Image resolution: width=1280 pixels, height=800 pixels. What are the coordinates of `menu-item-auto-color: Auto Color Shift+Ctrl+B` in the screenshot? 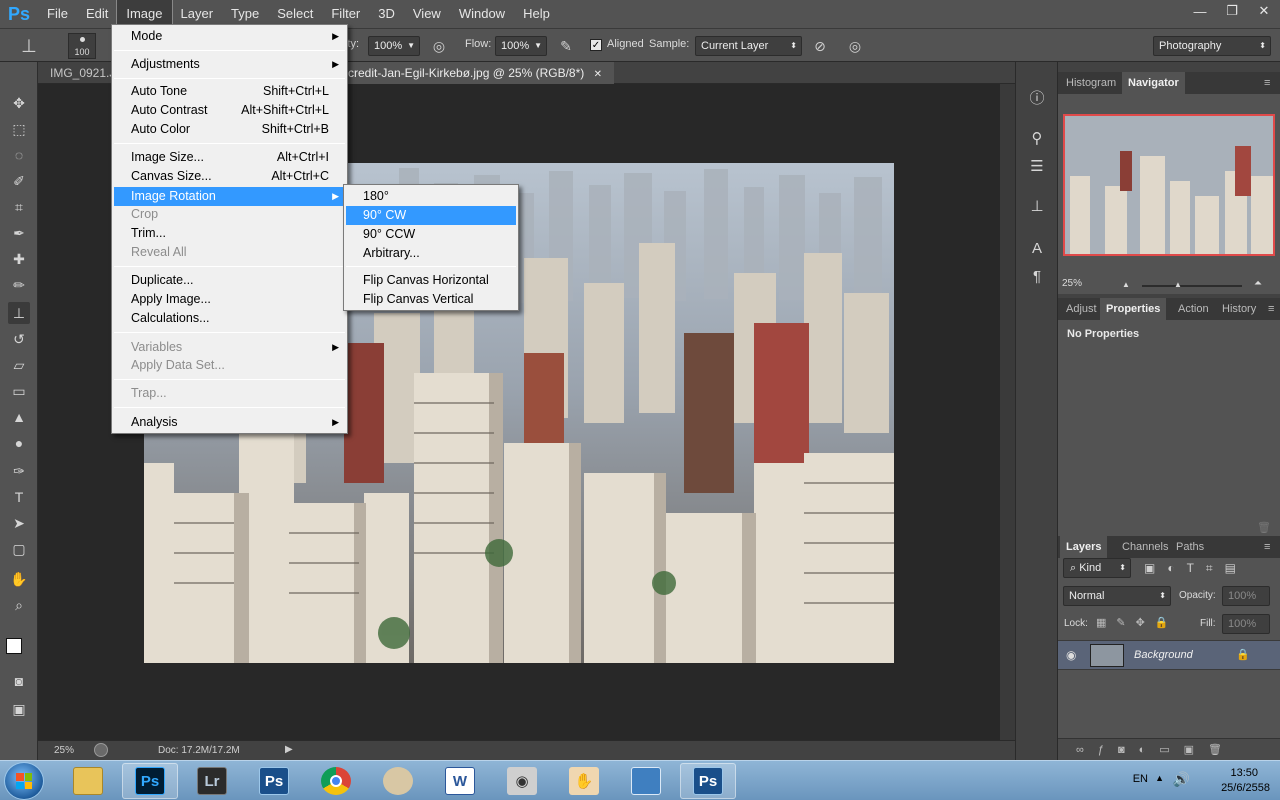 It's located at (229, 129).